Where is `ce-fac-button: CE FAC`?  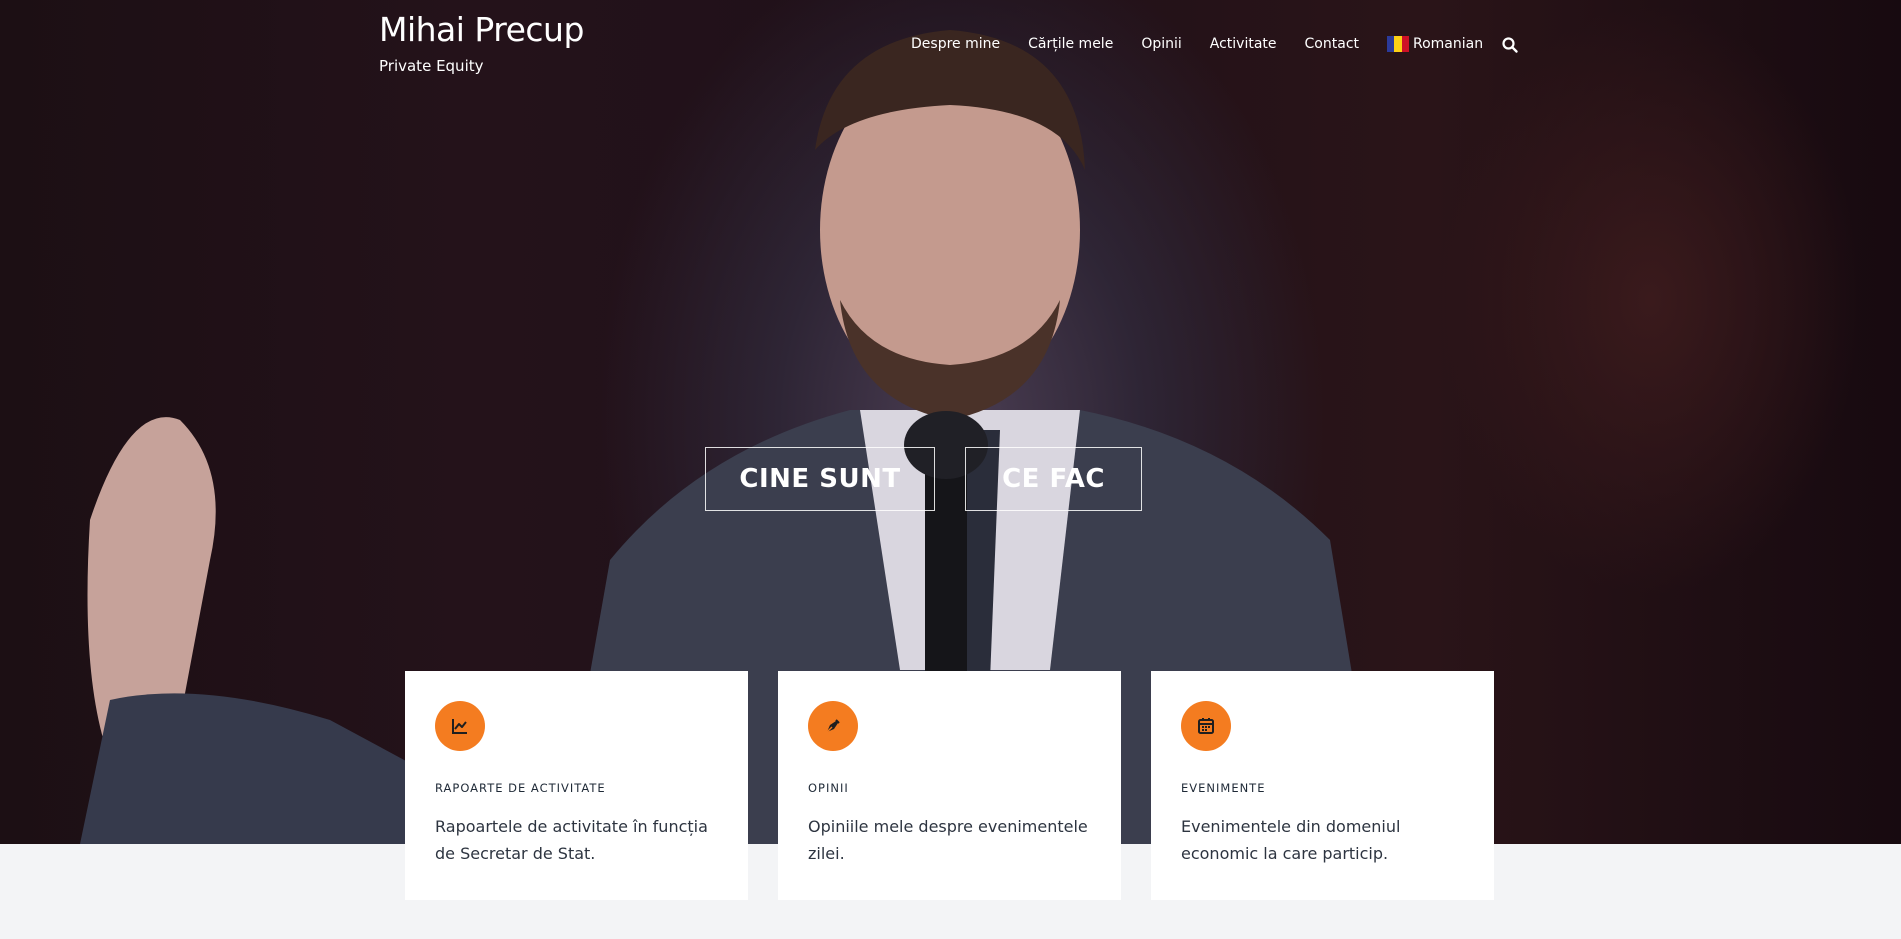
ce-fac-button: CE FAC is located at coordinates (1053, 479).